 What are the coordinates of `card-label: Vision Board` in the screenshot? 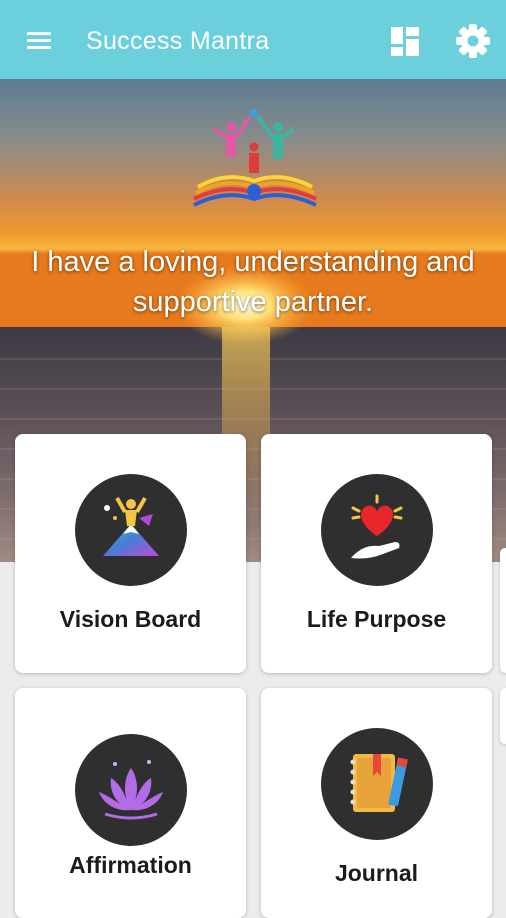 It's located at (130, 619).